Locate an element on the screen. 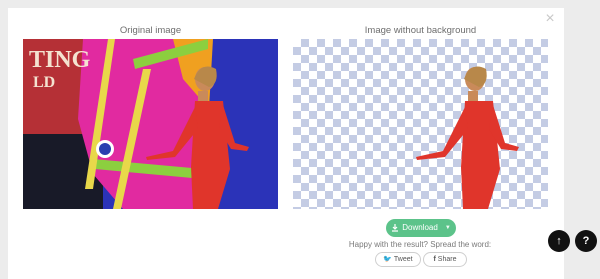  share-label: Share is located at coordinates (447, 259).